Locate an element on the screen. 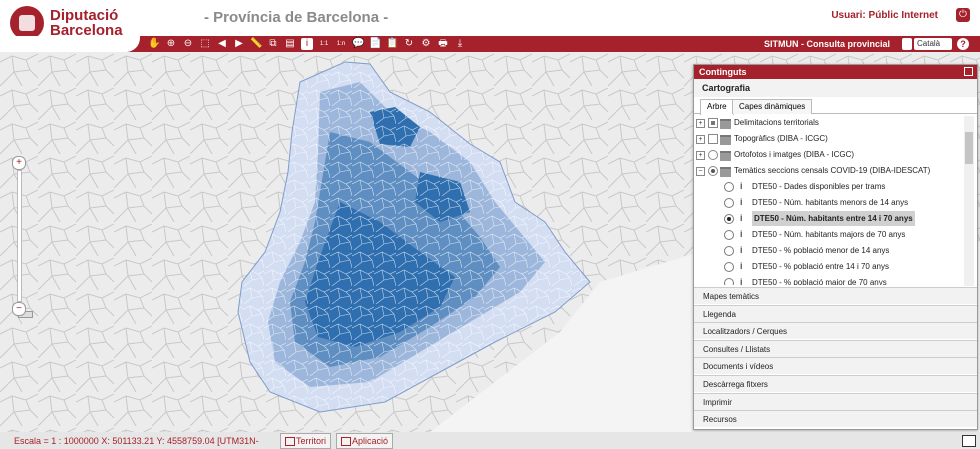  tree-group-label: Topogràfics (DIBA - ICGC) is located at coordinates (781, 138).